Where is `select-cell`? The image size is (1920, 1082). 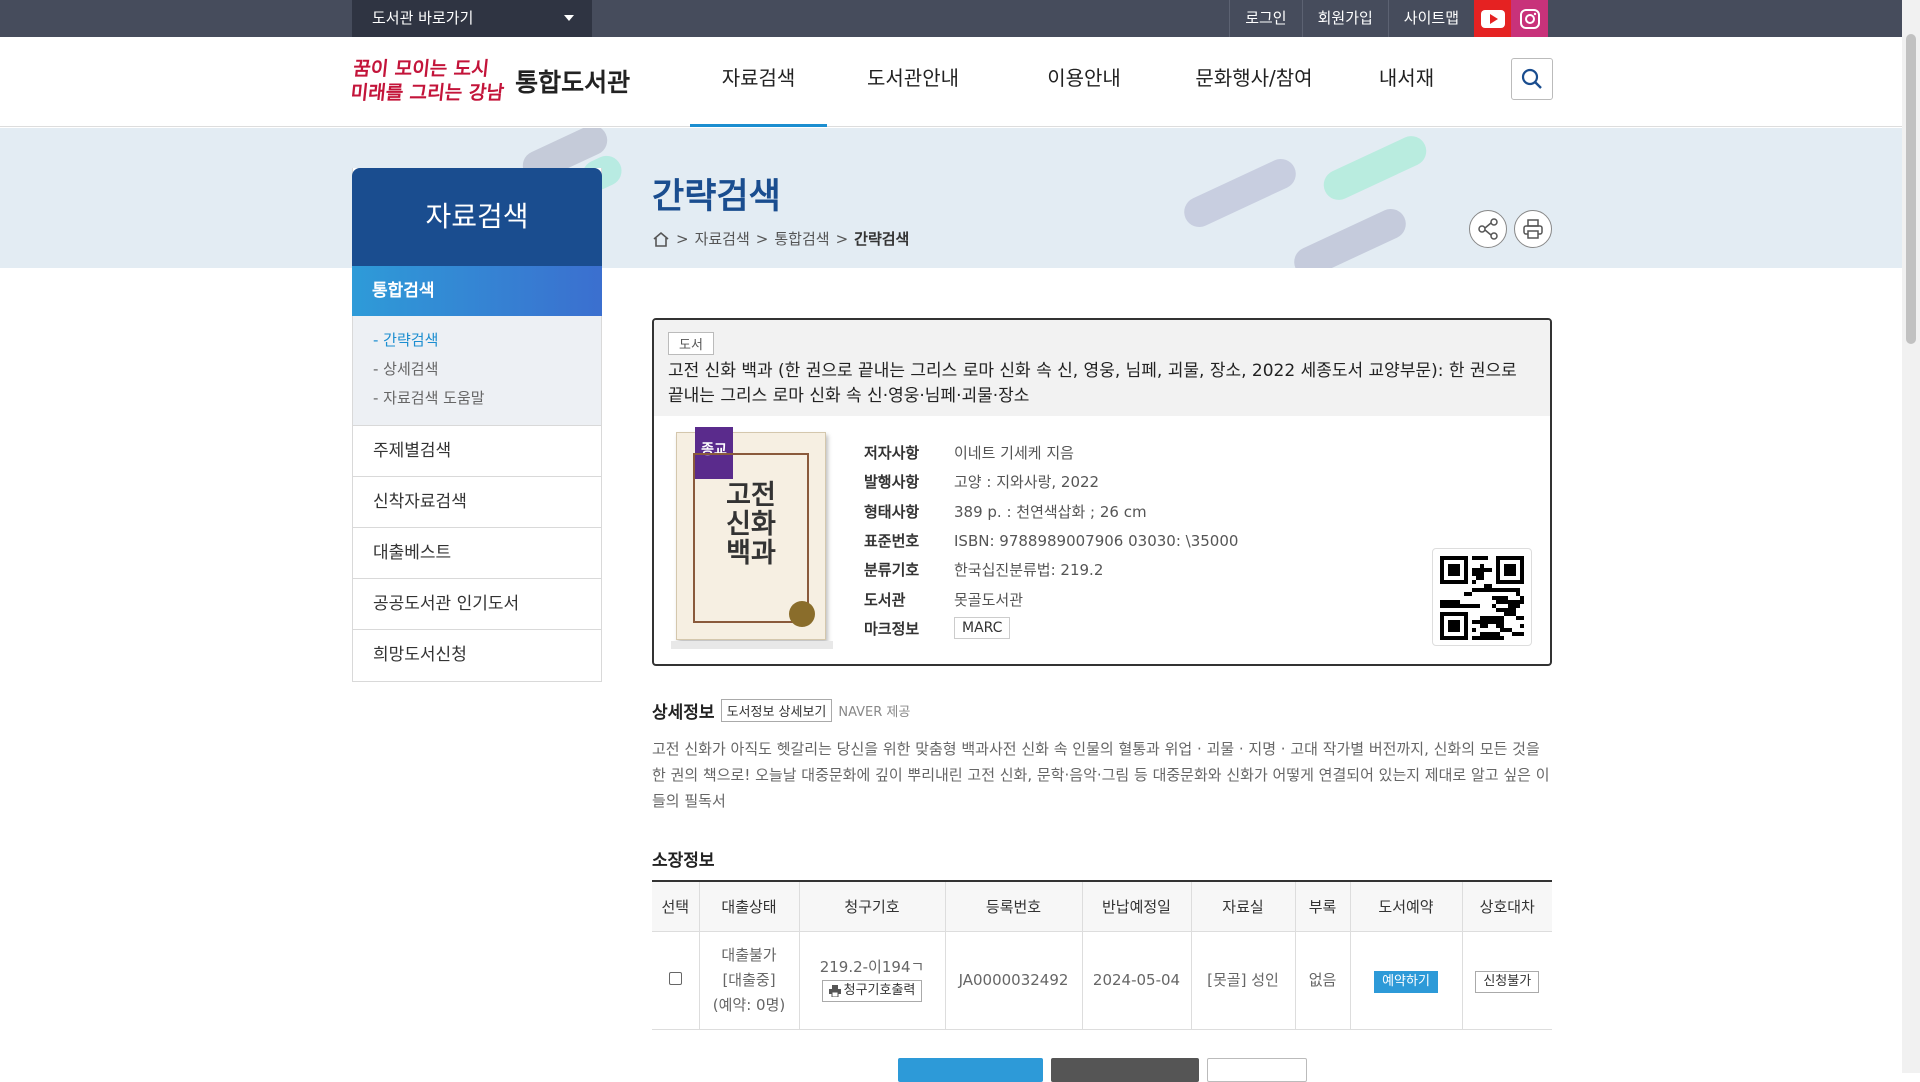
select-cell is located at coordinates (675, 980).